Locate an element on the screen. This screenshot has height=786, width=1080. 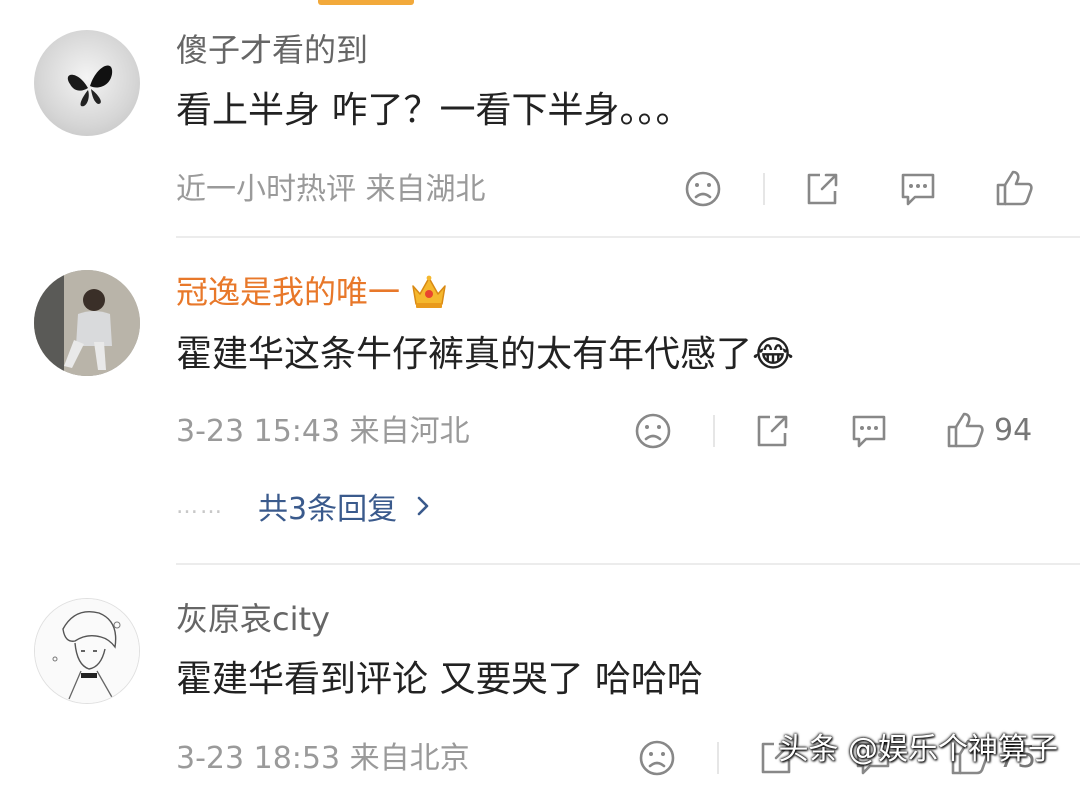
comment-text: 霍建华这条牛仔裤真的太有年代感了😂 is located at coordinates (485, 354).